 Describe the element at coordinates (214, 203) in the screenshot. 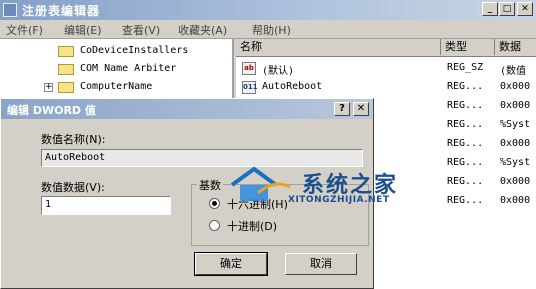

I see `hex-radio` at that location.